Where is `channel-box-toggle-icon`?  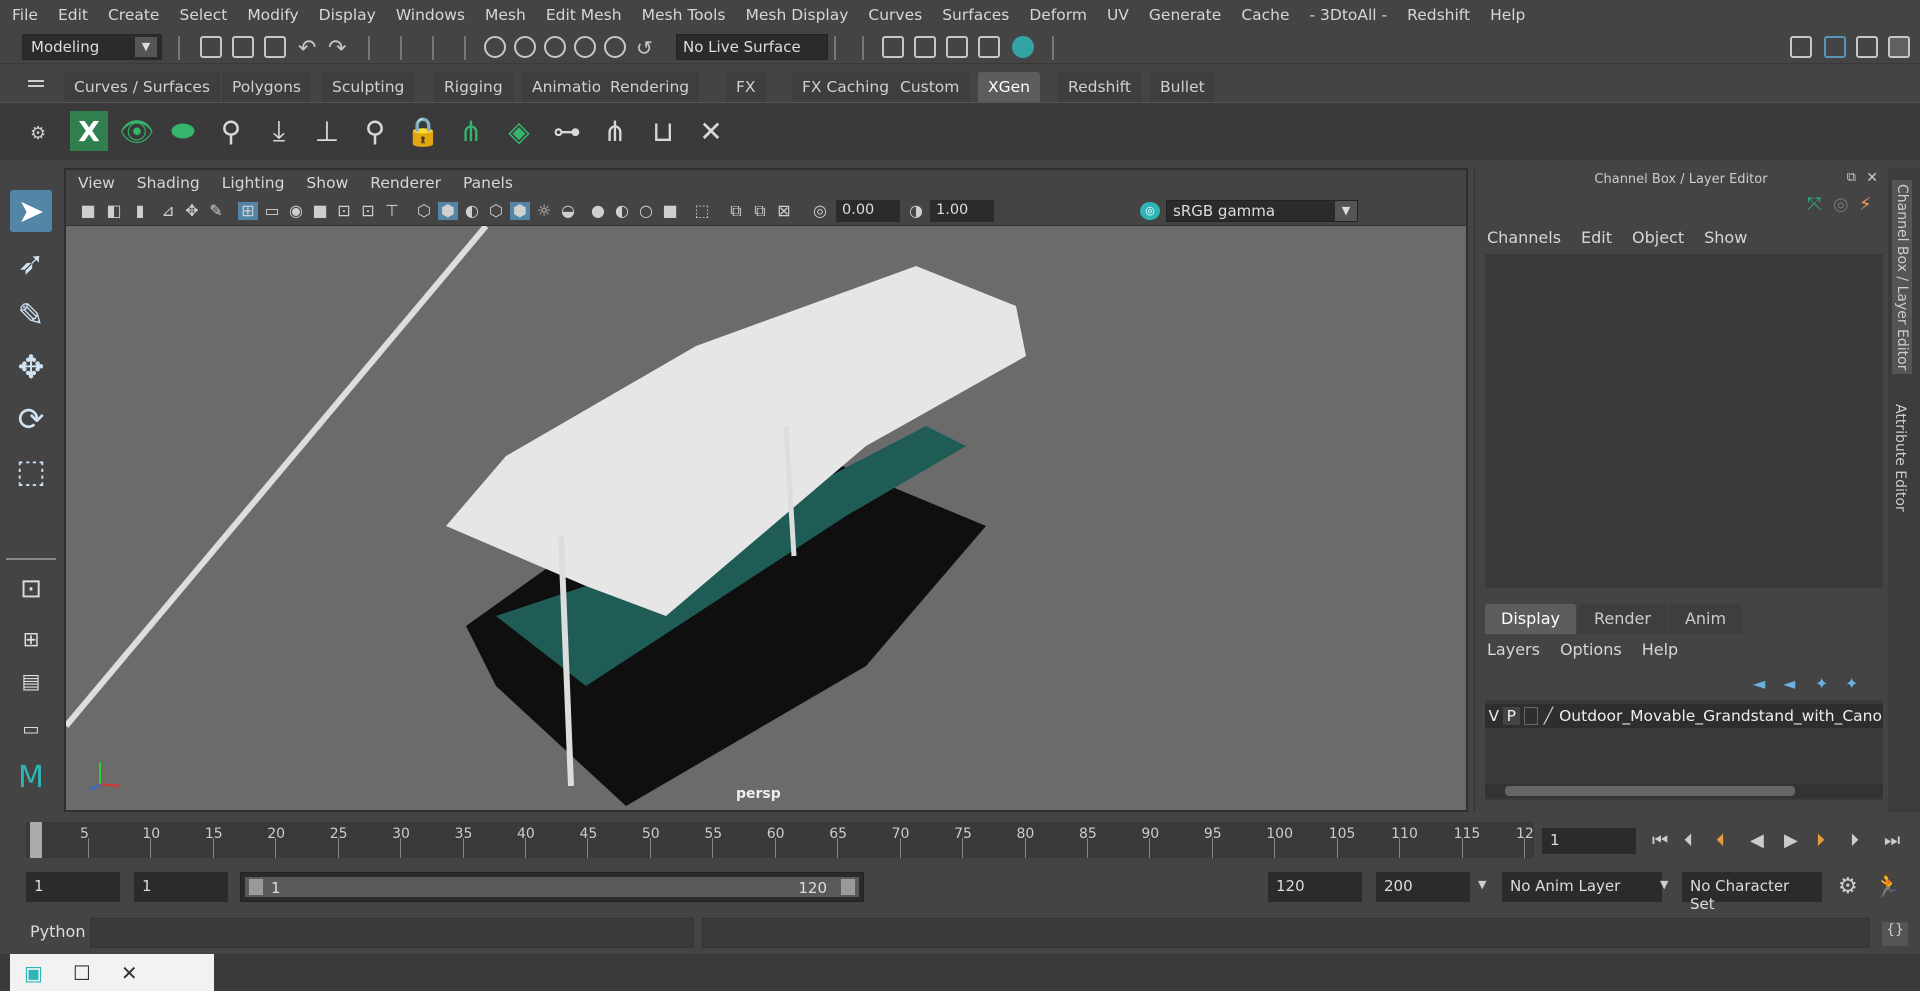
channel-box-toggle-icon is located at coordinates (1835, 47).